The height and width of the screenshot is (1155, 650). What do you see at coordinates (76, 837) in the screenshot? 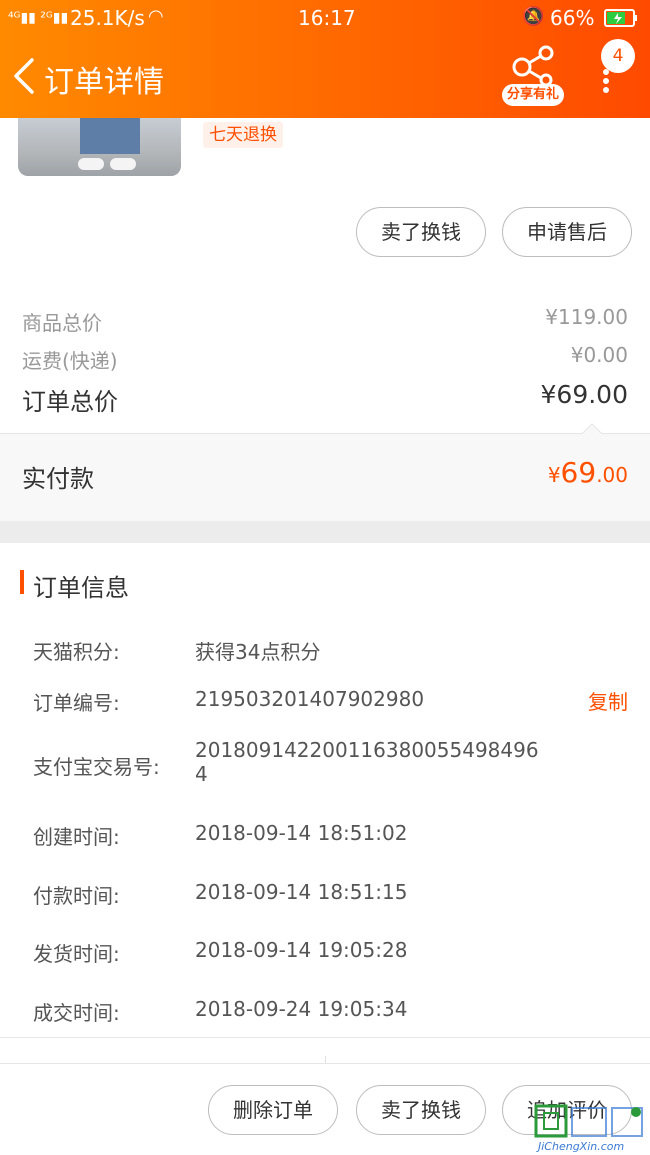
I see `created-time-label: 创建时间:` at bounding box center [76, 837].